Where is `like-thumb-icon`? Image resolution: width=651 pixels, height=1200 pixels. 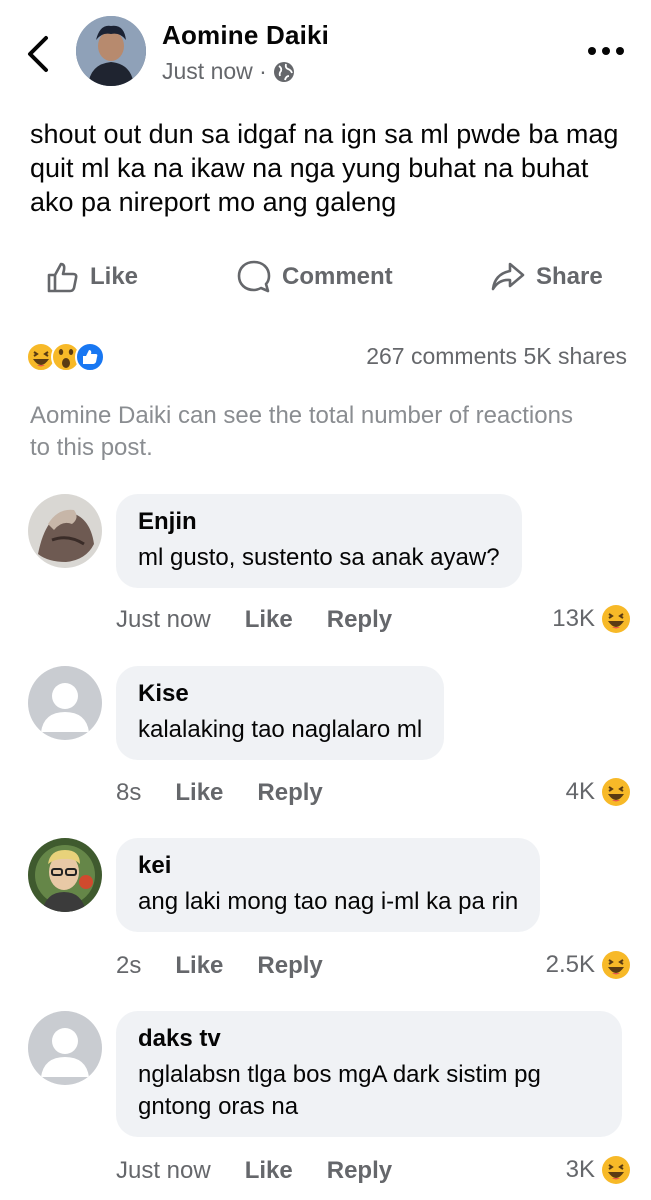
like-thumb-icon is located at coordinates (62, 277).